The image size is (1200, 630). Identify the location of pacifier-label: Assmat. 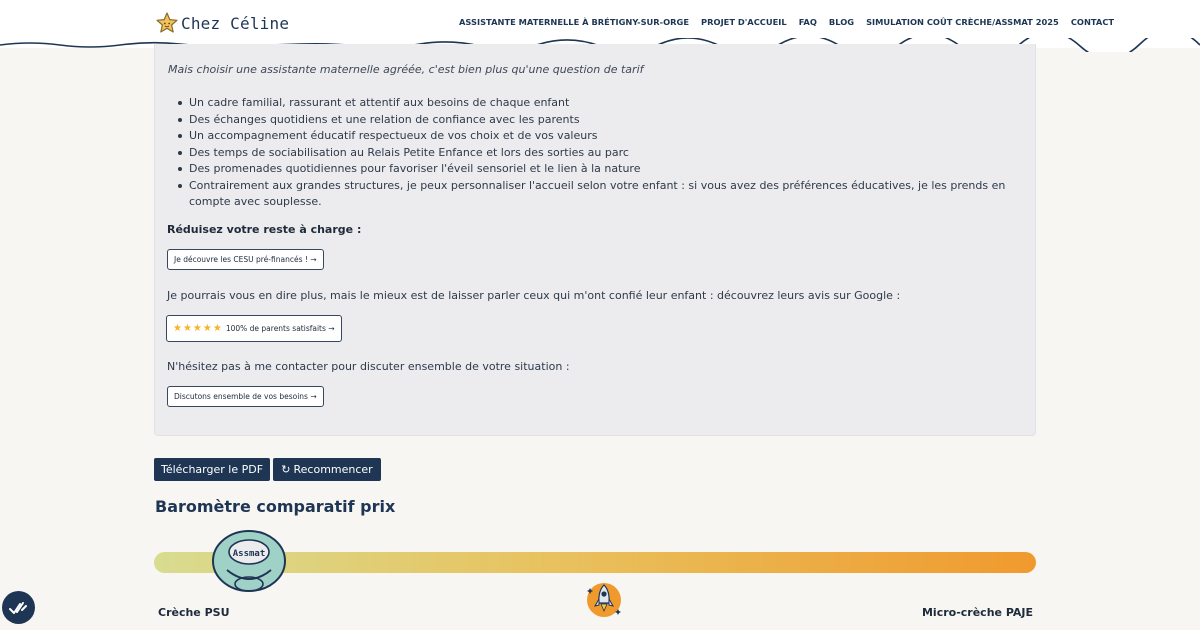
(249, 554).